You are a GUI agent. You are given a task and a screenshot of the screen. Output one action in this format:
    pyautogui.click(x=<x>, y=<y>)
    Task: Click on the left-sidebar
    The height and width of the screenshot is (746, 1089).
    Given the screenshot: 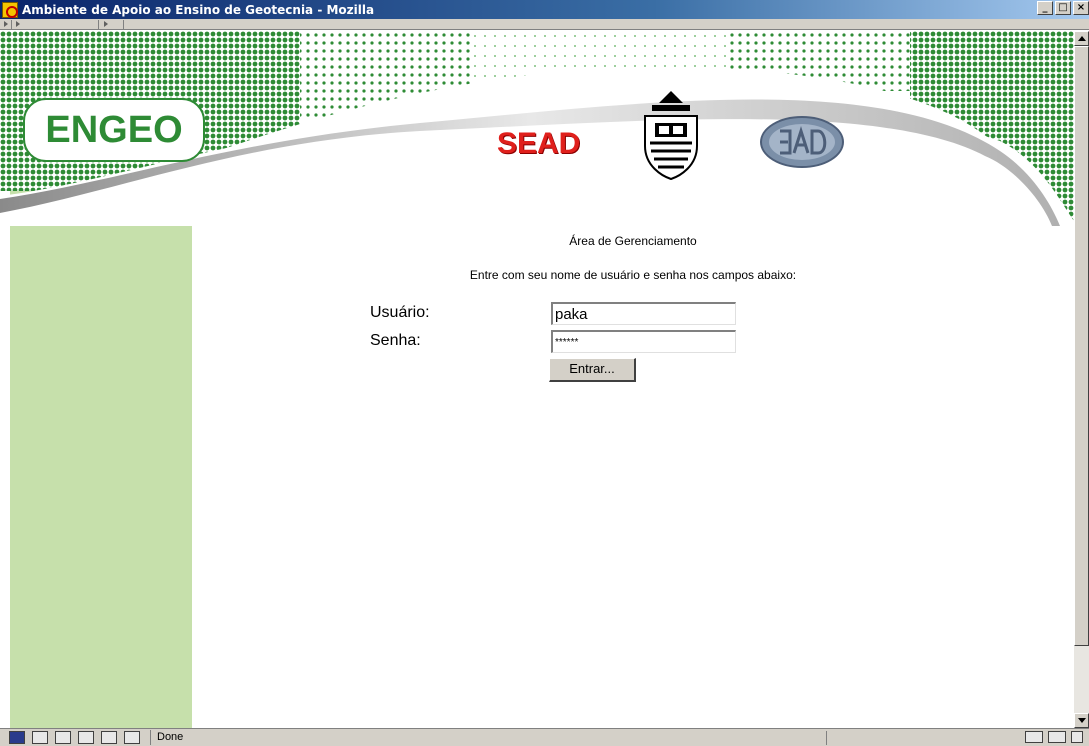 What is the action you would take?
    pyautogui.click(x=101, y=459)
    